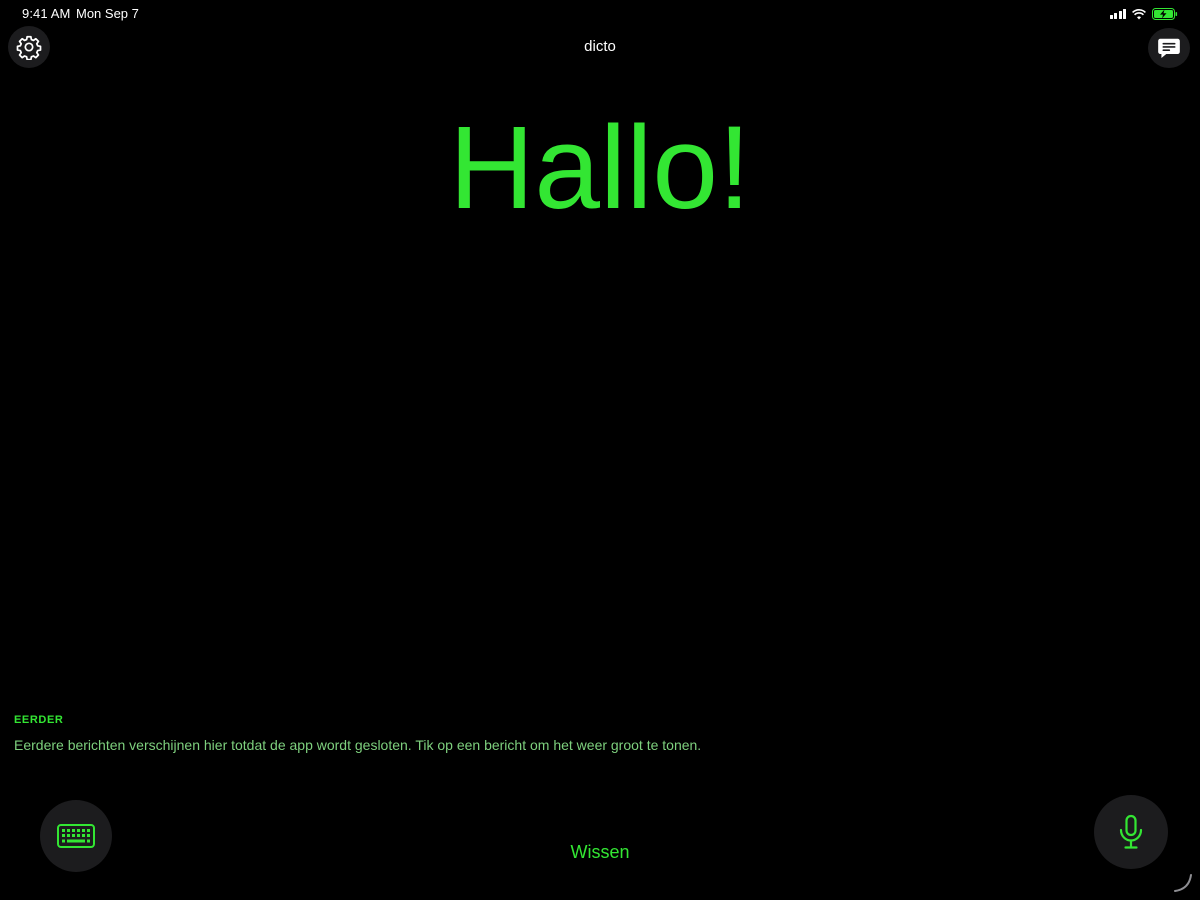 The image size is (1200, 900). I want to click on status-indicators, so click(1144, 14).